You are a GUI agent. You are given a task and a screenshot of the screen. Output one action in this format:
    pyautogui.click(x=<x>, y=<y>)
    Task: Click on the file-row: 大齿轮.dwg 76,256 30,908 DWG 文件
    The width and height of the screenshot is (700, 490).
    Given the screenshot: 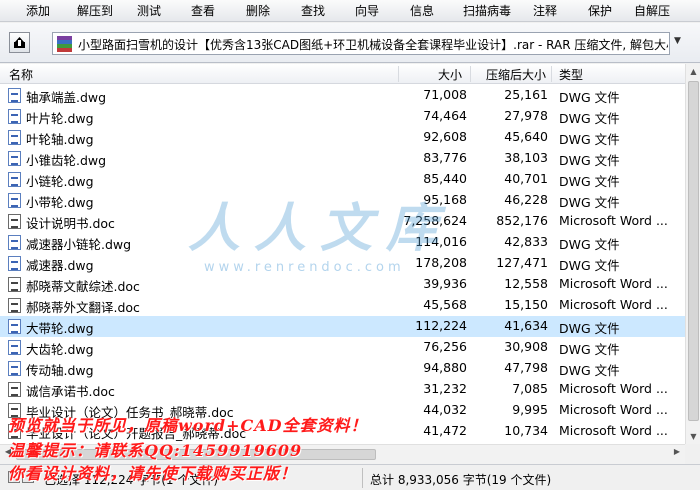 What is the action you would take?
    pyautogui.click(x=342, y=347)
    